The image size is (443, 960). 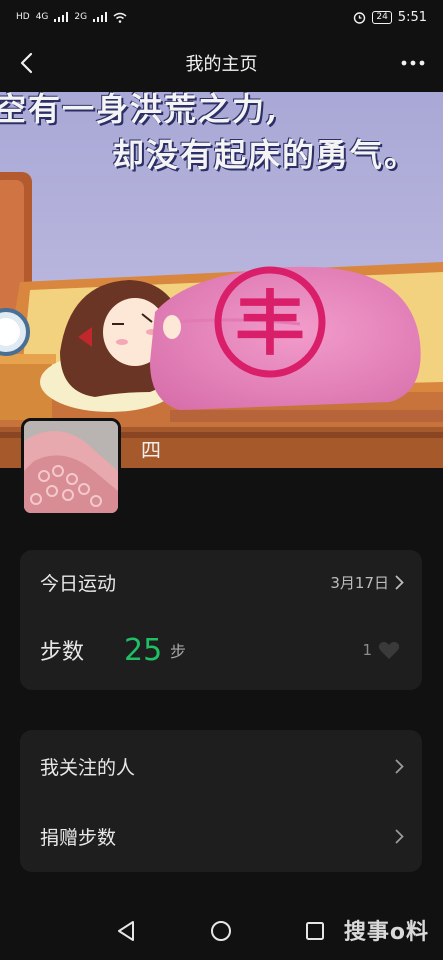 I want to click on network-2g-indicator: 2G, so click(x=81, y=16).